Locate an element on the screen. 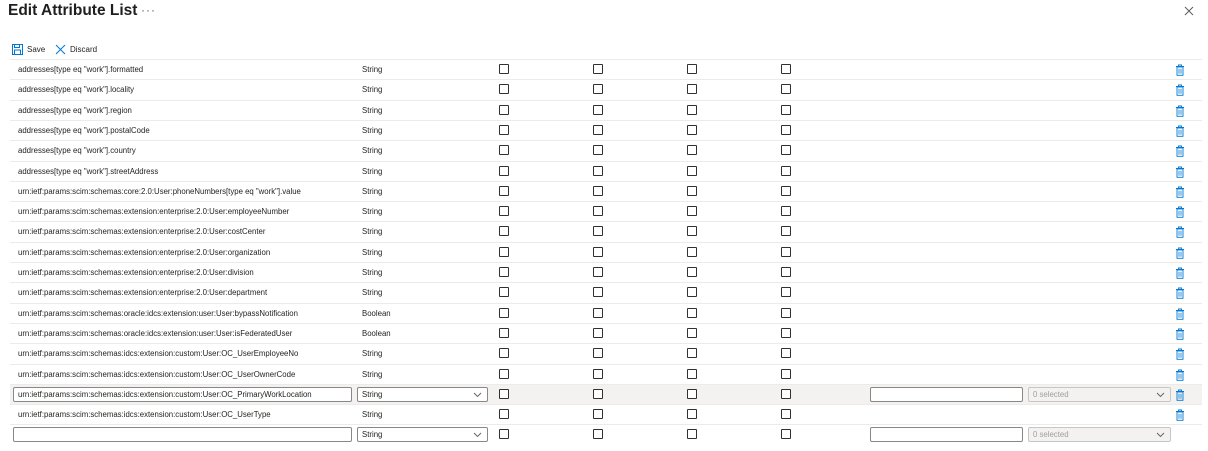 The image size is (1208, 451). multi-select-dropdown: 0 selected is located at coordinates (1099, 394).